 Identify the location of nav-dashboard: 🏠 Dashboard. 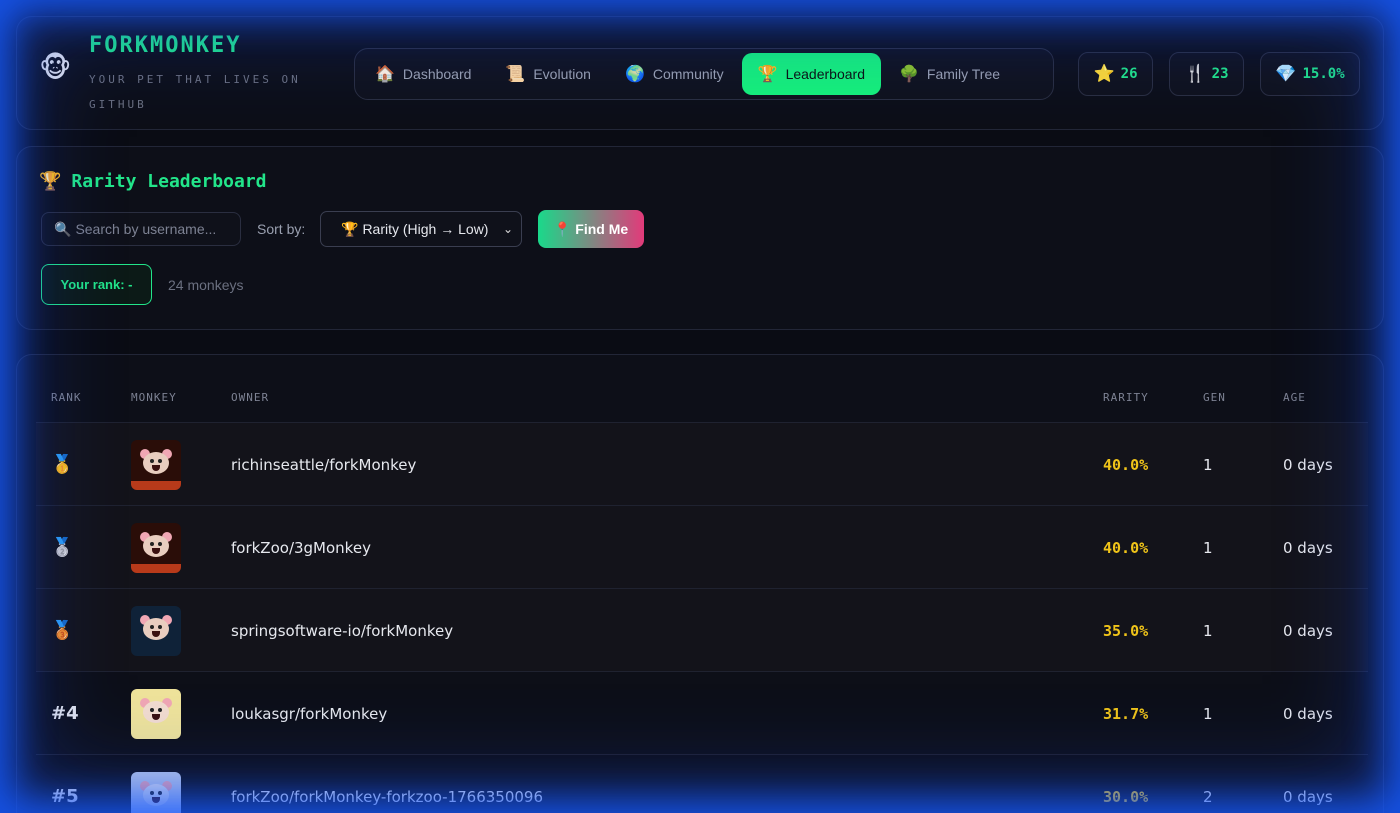
(423, 74).